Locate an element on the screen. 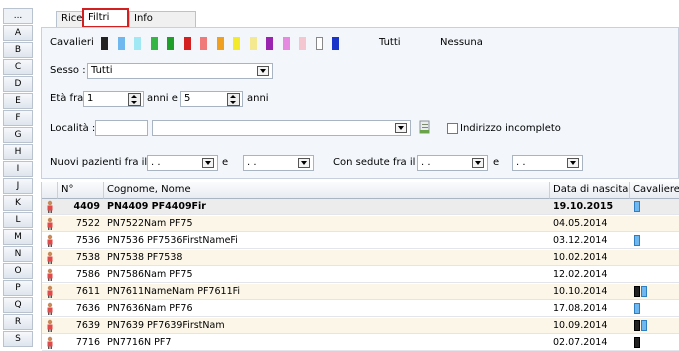 The height and width of the screenshot is (351, 679). letter-h: H is located at coordinates (18, 152).